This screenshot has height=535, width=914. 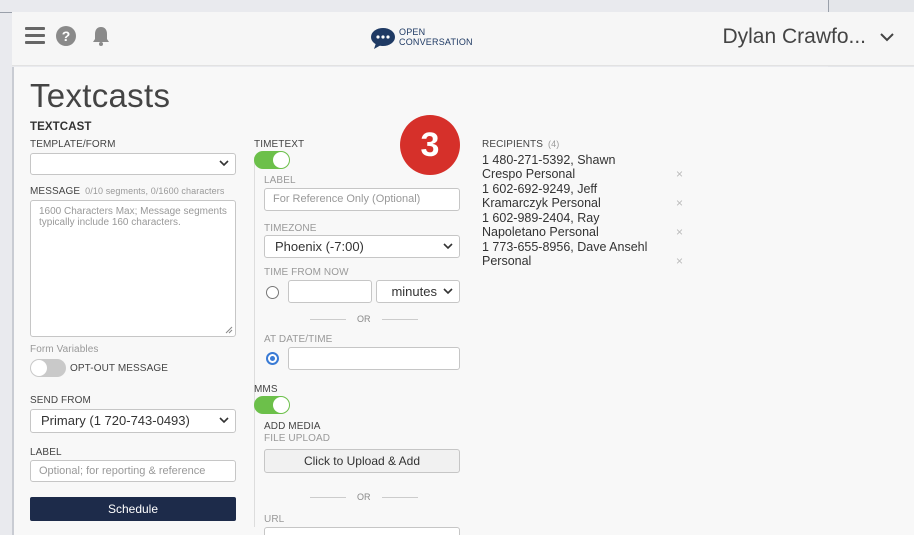 I want to click on time-from-now-label: TIME FROM NOW, so click(x=306, y=272).